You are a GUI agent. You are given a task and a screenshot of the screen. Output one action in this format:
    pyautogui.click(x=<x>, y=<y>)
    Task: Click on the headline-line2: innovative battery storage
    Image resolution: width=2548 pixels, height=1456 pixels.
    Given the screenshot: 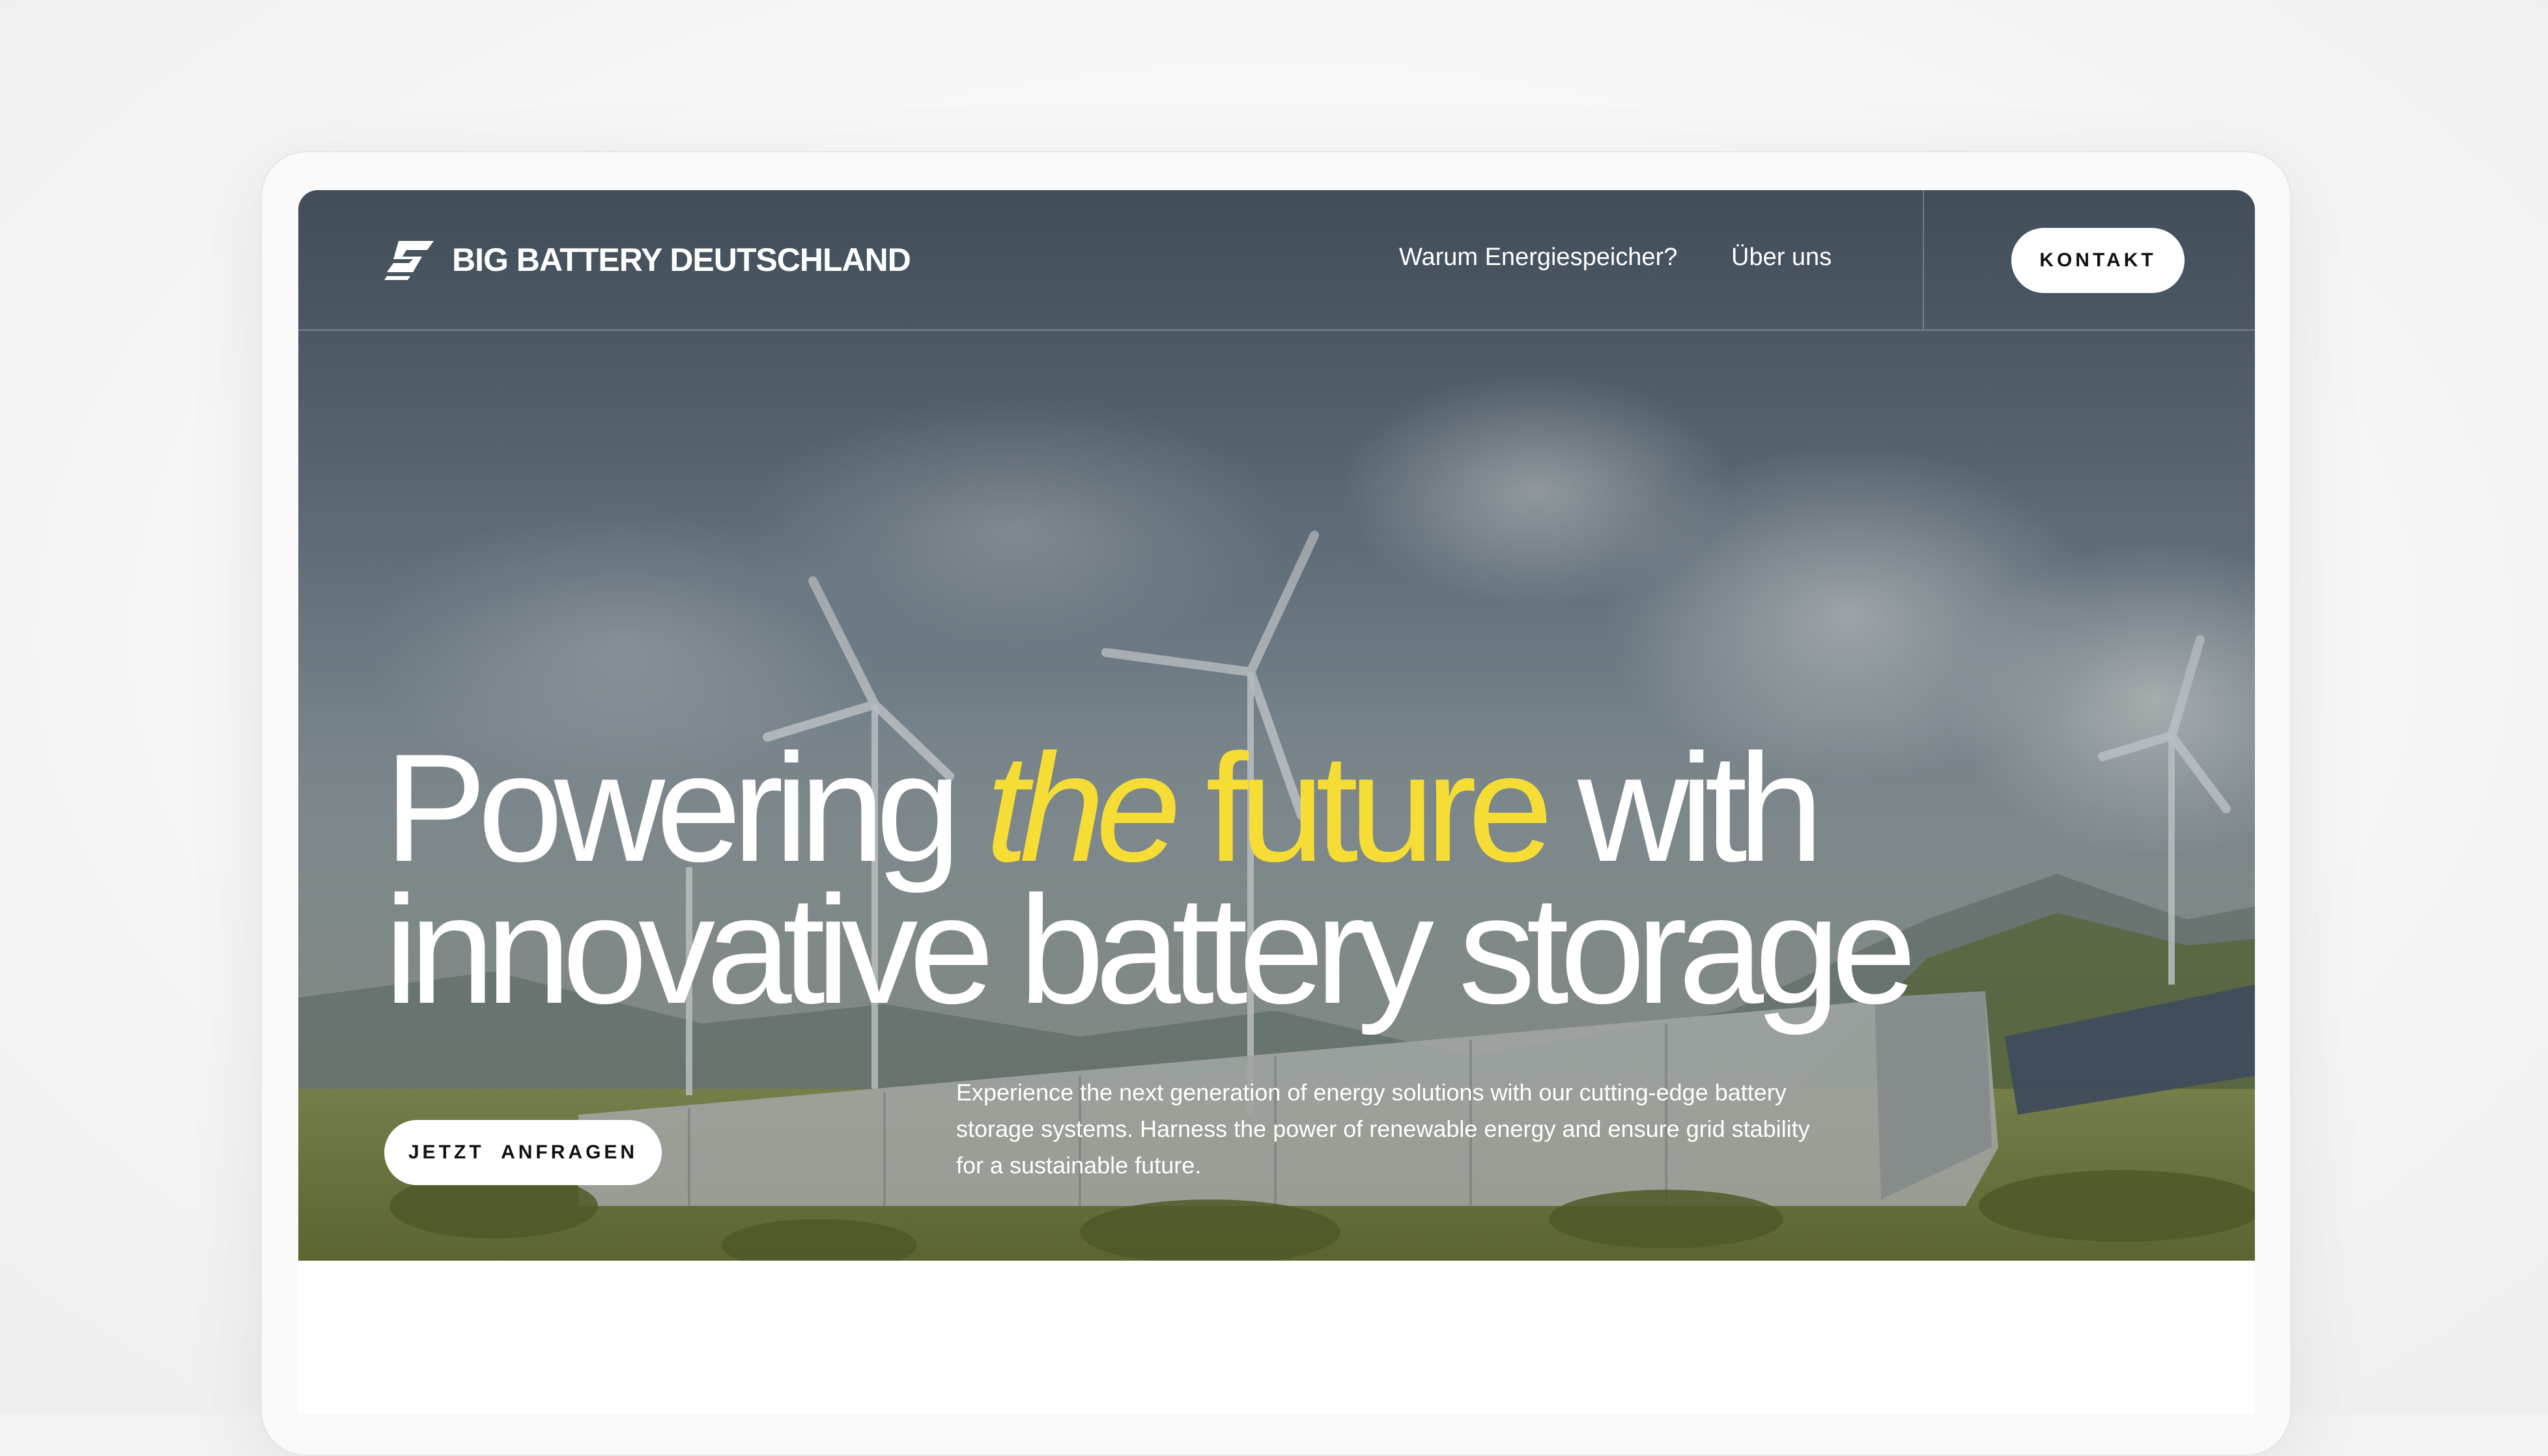 What is the action you would take?
    pyautogui.click(x=1150, y=950)
    